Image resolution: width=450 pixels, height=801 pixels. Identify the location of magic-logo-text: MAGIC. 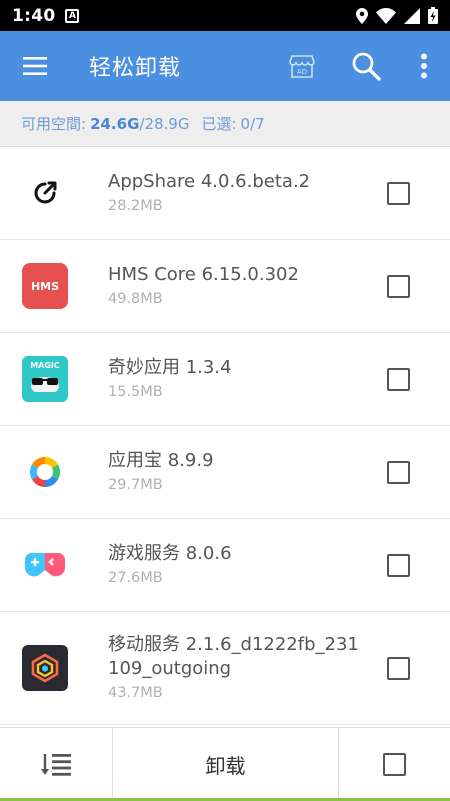
(45, 365).